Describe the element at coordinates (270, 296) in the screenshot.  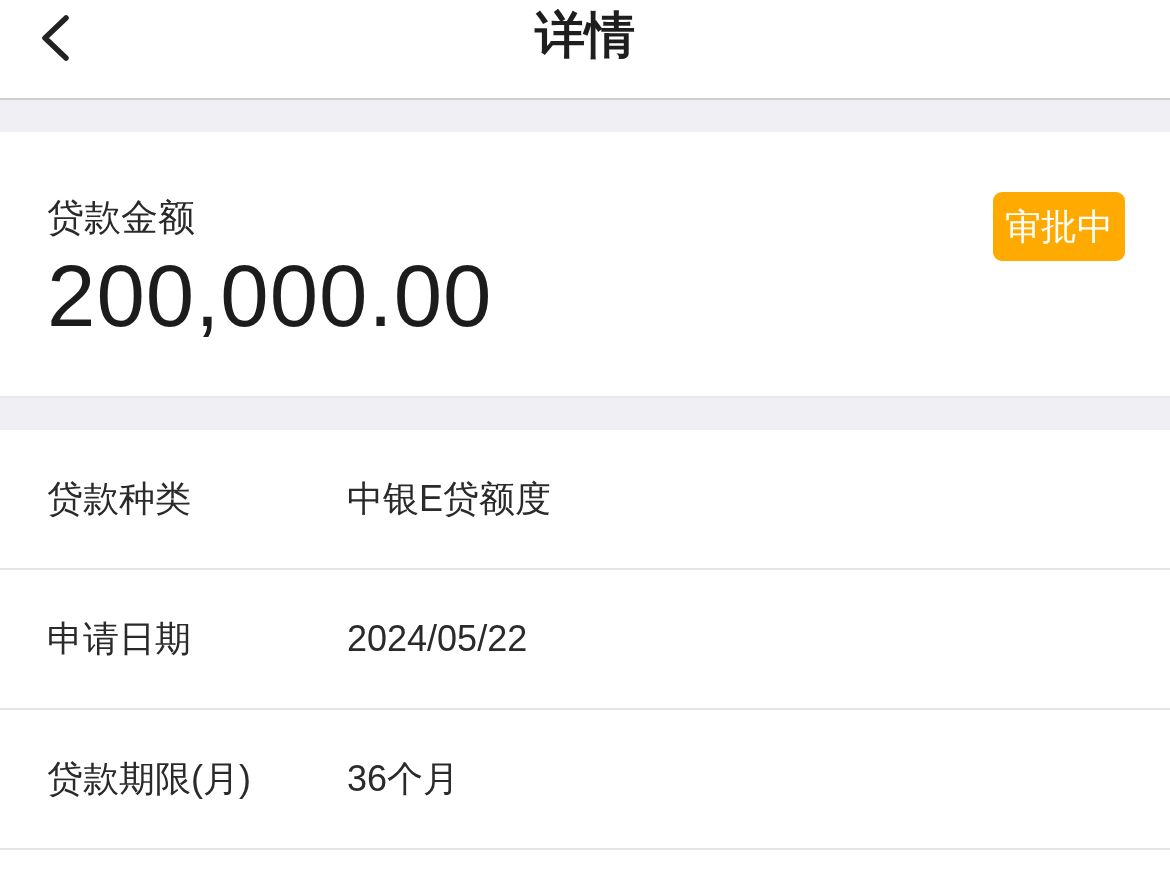
I see `loan-amount: 200,000.00` at that location.